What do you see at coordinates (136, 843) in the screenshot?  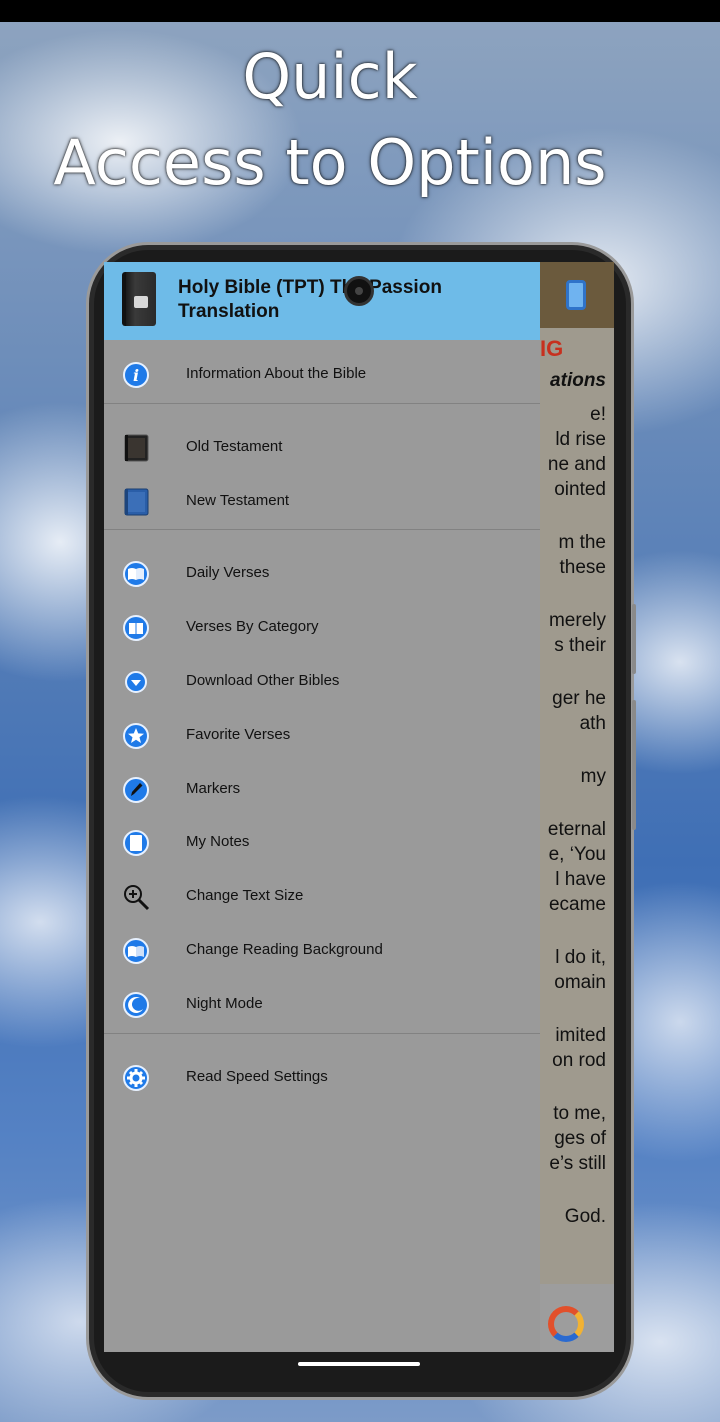 I see `notes-icon` at bounding box center [136, 843].